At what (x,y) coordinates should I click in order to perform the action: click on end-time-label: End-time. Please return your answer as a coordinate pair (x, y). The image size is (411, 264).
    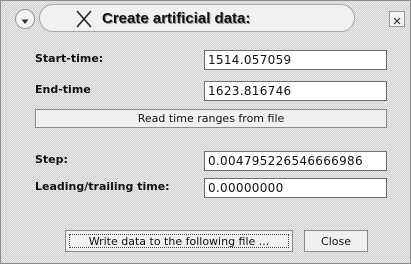
    Looking at the image, I should click on (63, 89).